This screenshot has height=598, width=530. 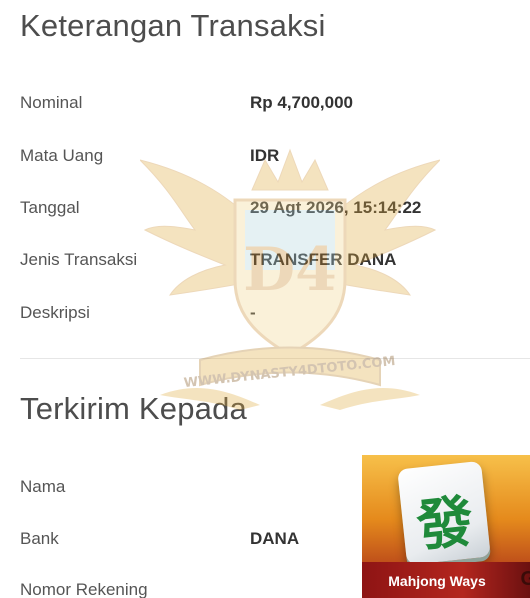 I want to click on nominal-value: Rp 4,700,000, so click(x=302, y=102).